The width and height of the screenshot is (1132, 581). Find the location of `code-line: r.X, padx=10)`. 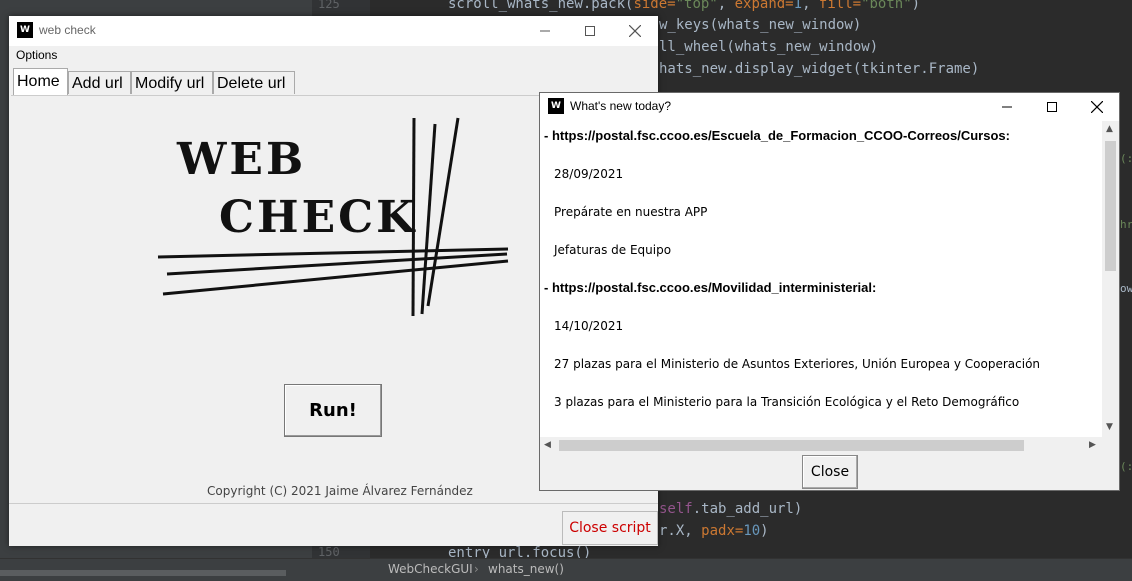

code-line: r.X, padx=10) is located at coordinates (714, 531).